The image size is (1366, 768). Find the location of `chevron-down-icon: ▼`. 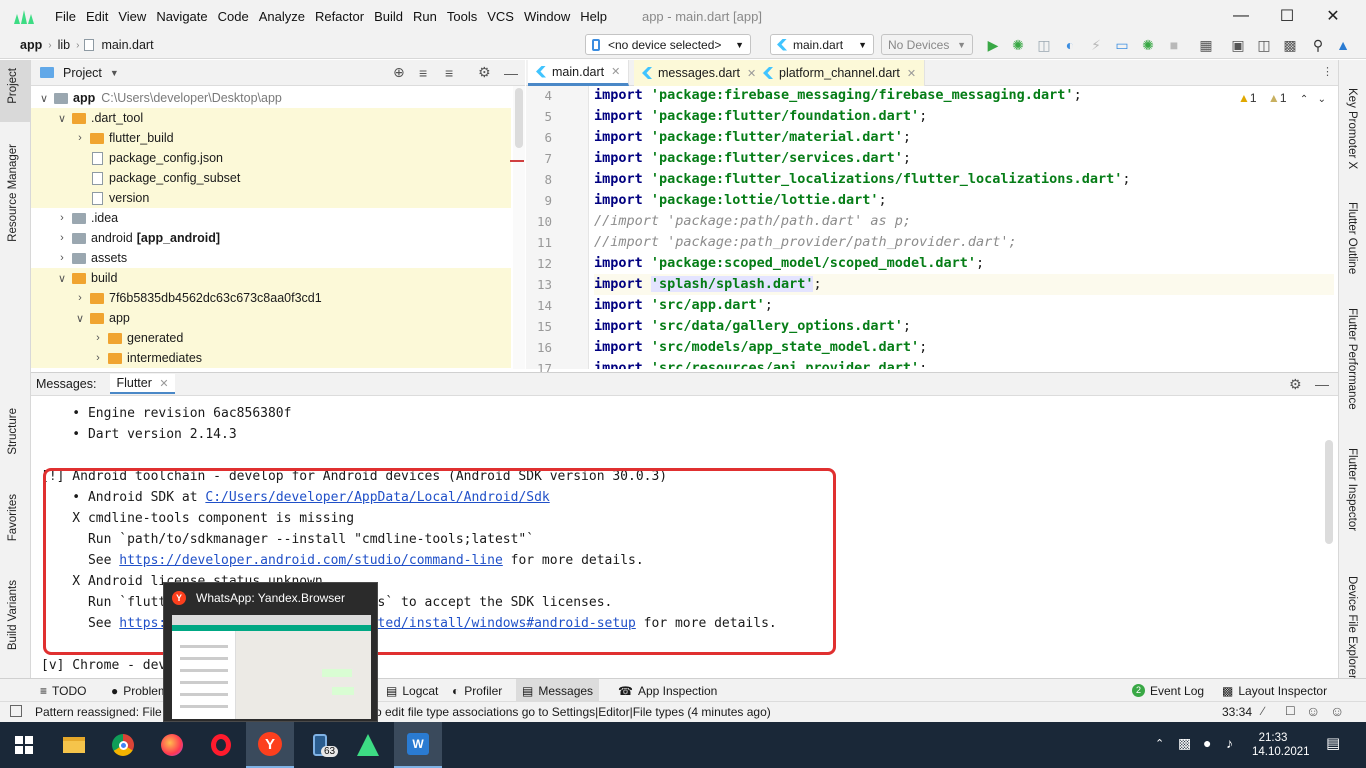

chevron-down-icon: ▼ is located at coordinates (114, 73).